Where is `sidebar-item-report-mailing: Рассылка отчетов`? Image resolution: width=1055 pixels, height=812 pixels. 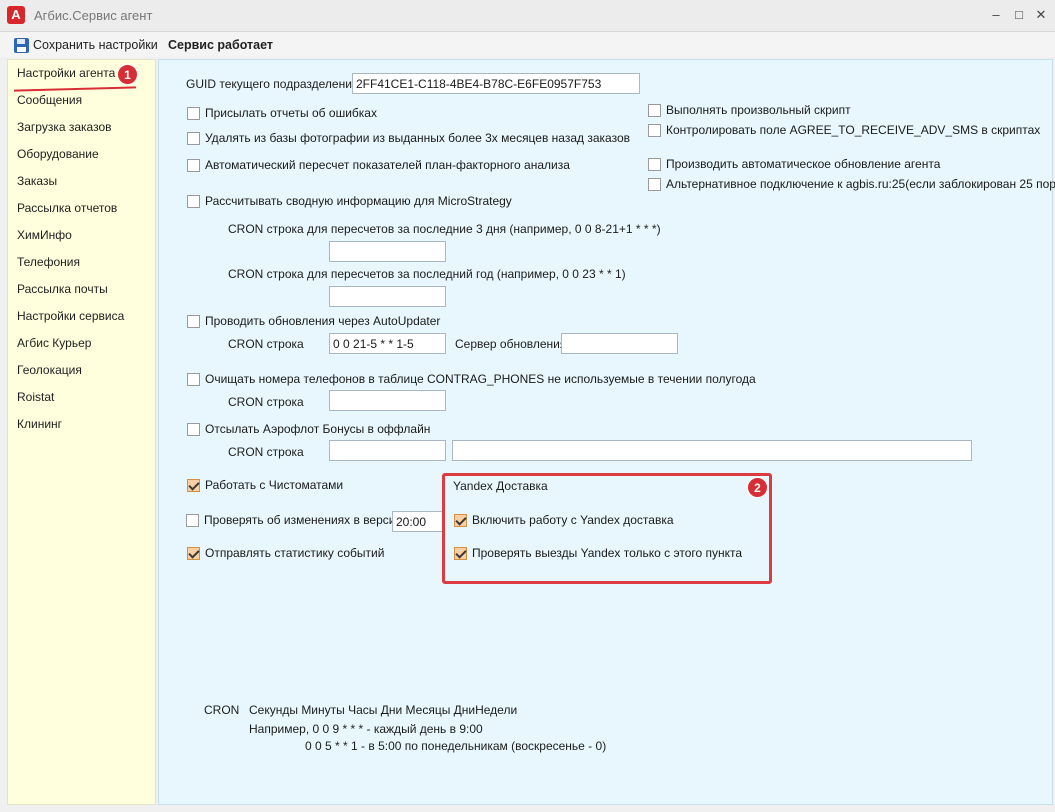
sidebar-item-report-mailing: Рассылка отчетов is located at coordinates (67, 210).